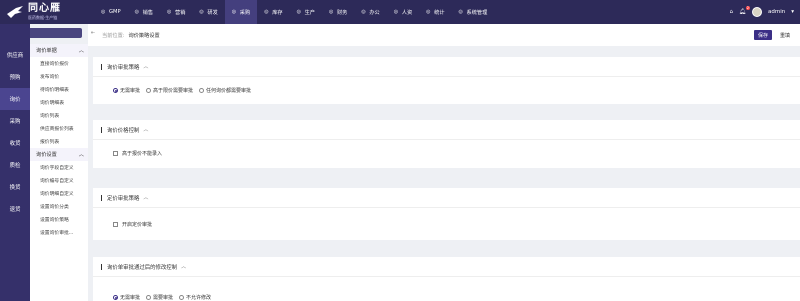 The height and width of the screenshot is (301, 800). I want to click on module-item: 供应商, so click(15, 55).